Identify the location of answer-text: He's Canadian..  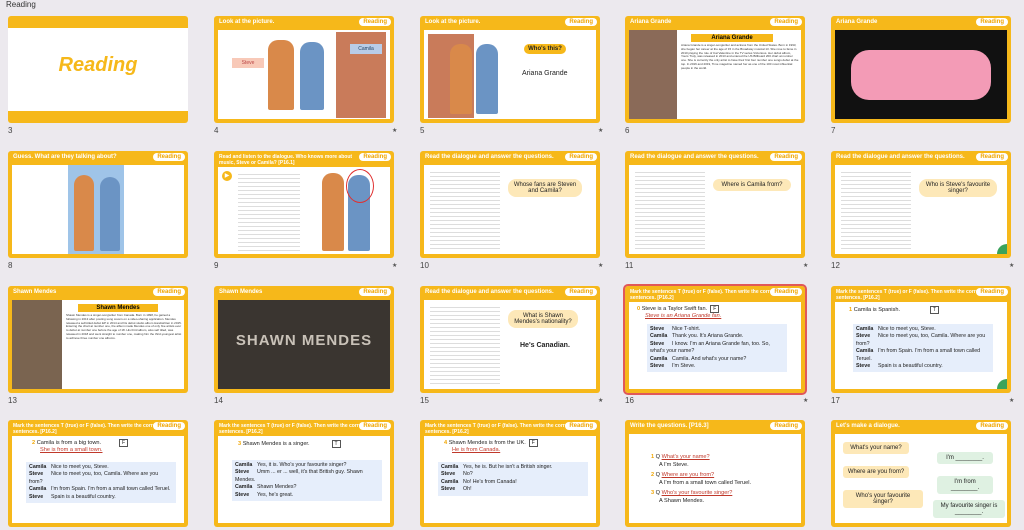
(545, 345).